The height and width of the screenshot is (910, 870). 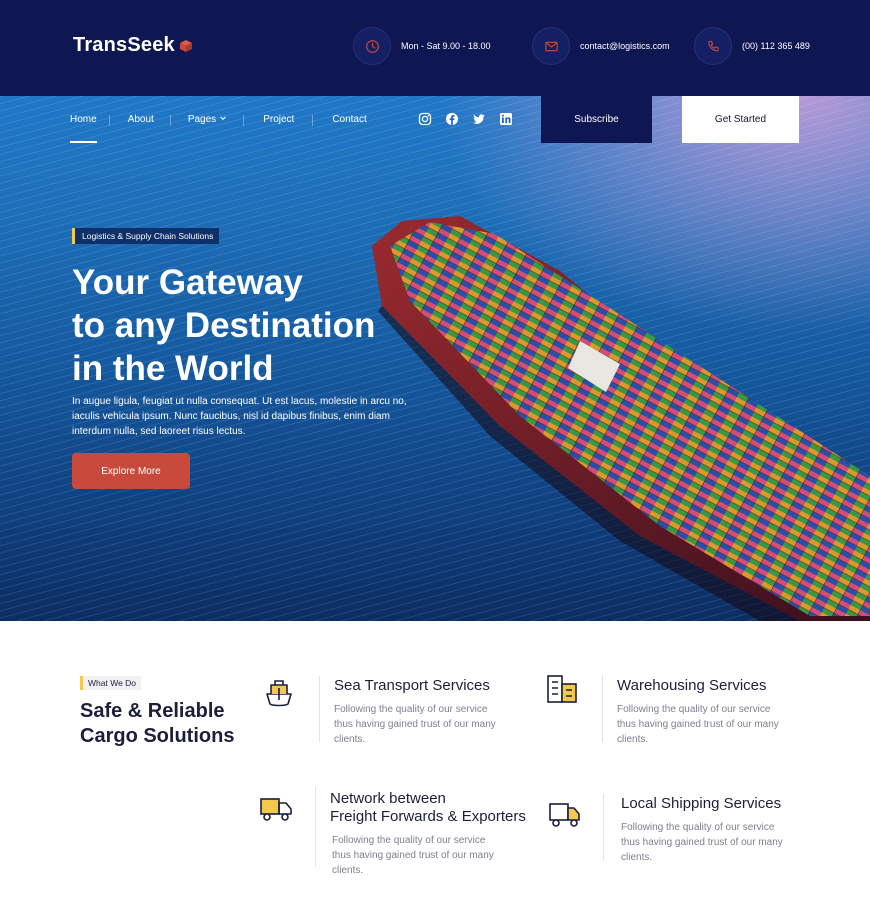 What do you see at coordinates (596, 119) in the screenshot?
I see `subscribe-button: Subscribe` at bounding box center [596, 119].